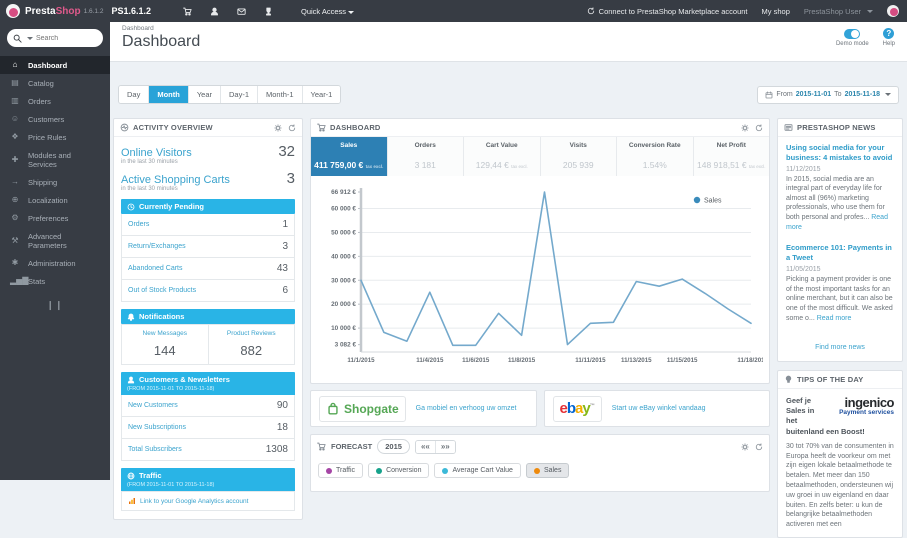  What do you see at coordinates (94, 11) in the screenshot?
I see `app-version: 1.6.1.2` at bounding box center [94, 11].